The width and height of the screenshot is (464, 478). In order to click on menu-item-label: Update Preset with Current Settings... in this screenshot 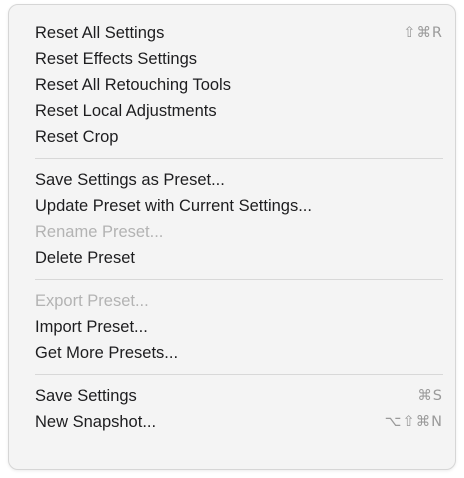, I will do `click(173, 206)`.